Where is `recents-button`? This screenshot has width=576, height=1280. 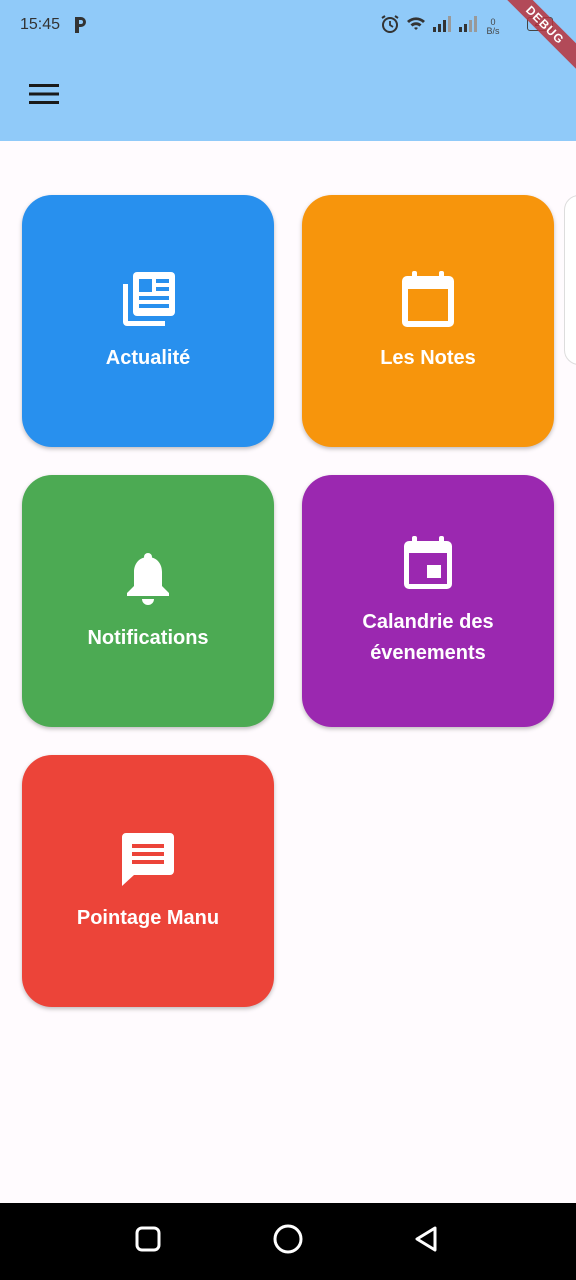
recents-button is located at coordinates (148, 1241).